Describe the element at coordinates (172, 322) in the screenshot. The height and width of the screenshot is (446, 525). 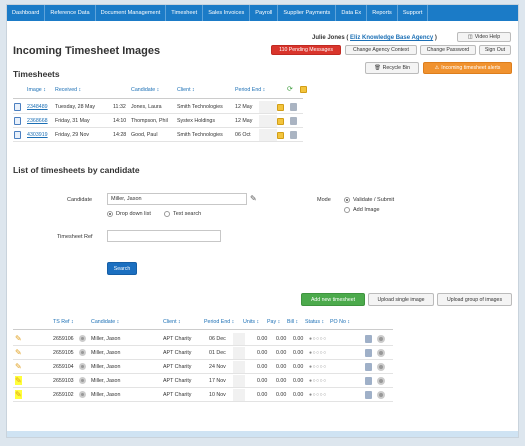
I see `col-client-2: Client ↕` at that location.